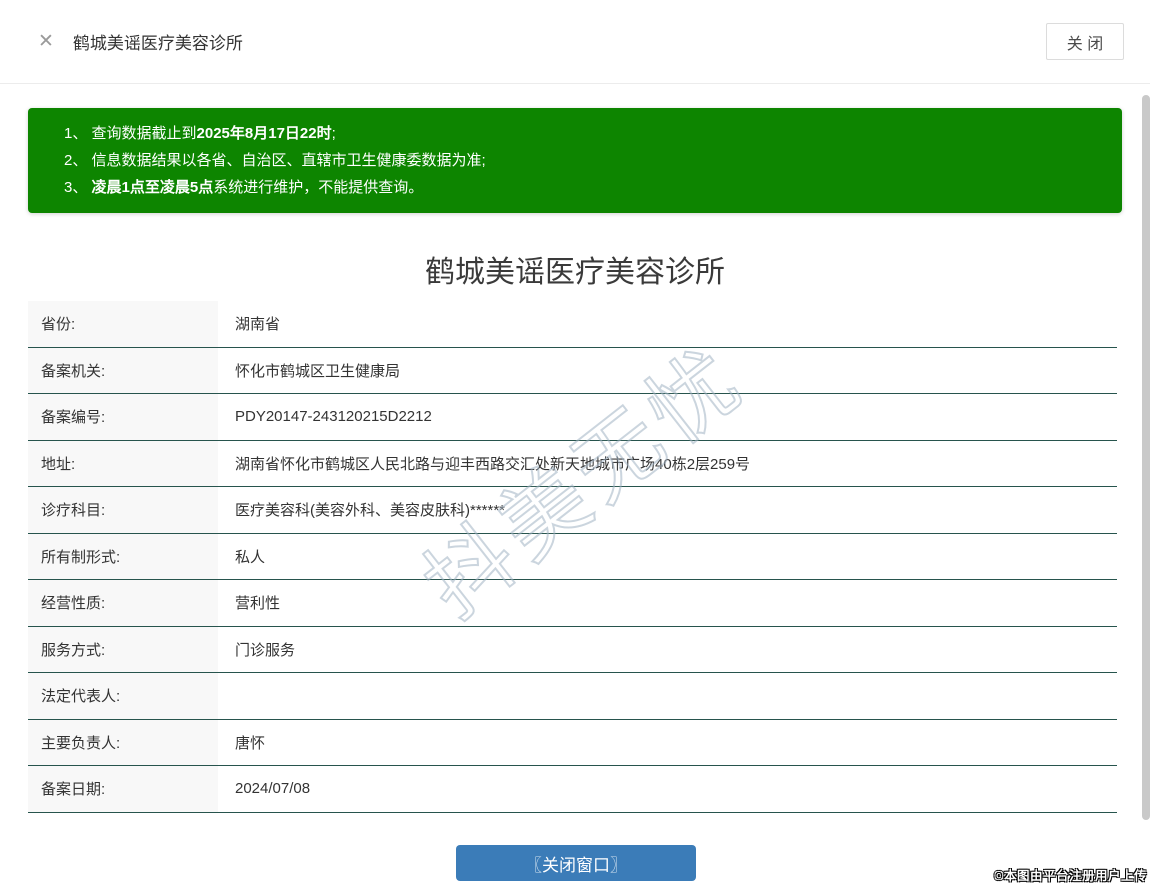 The width and height of the screenshot is (1150, 890). I want to click on row-label: 省份:, so click(123, 324).